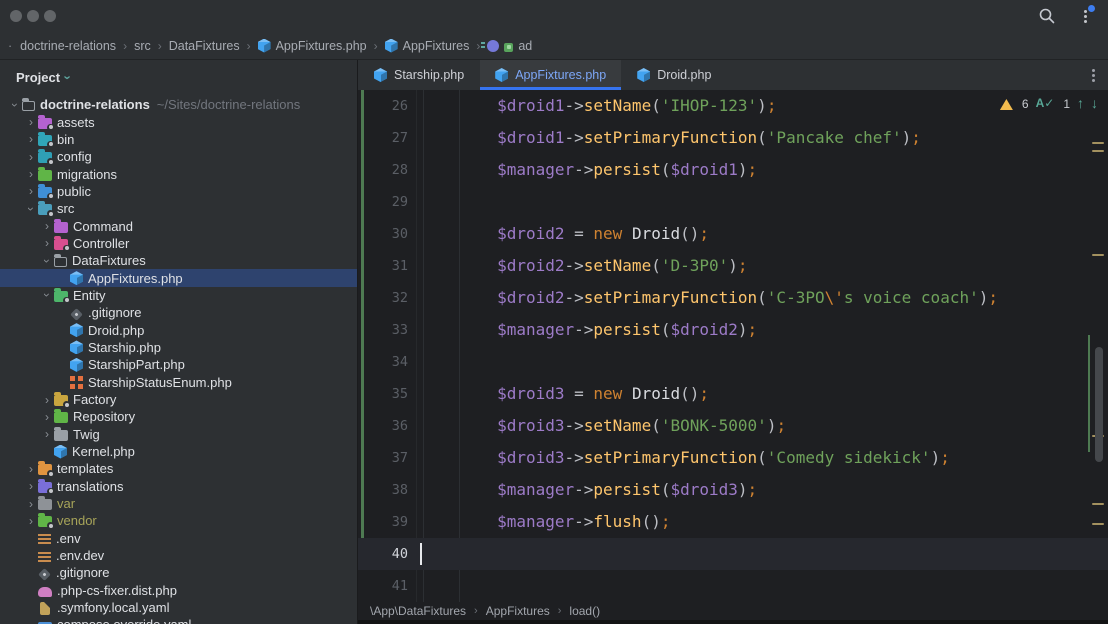  What do you see at coordinates (551, 75) in the screenshot?
I see `tab-AppFixtures.php: AppFixtures.php` at bounding box center [551, 75].